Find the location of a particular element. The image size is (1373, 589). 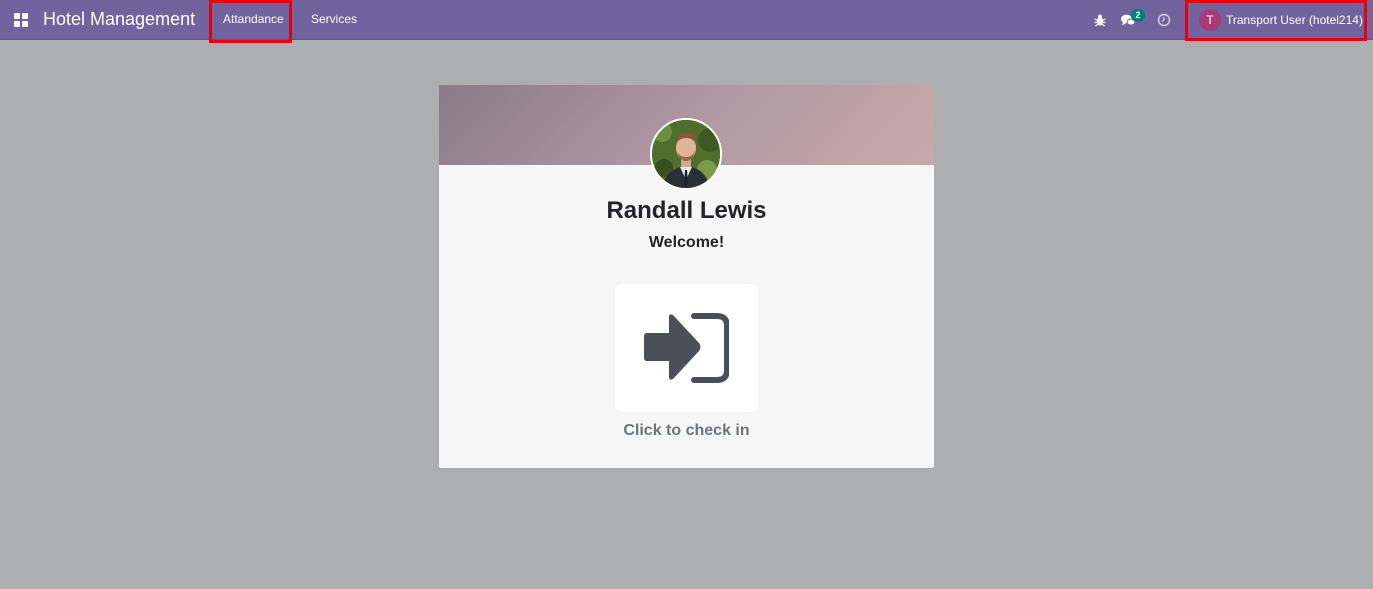

user-menu-name: Transport User (hotel214) is located at coordinates (1294, 20).